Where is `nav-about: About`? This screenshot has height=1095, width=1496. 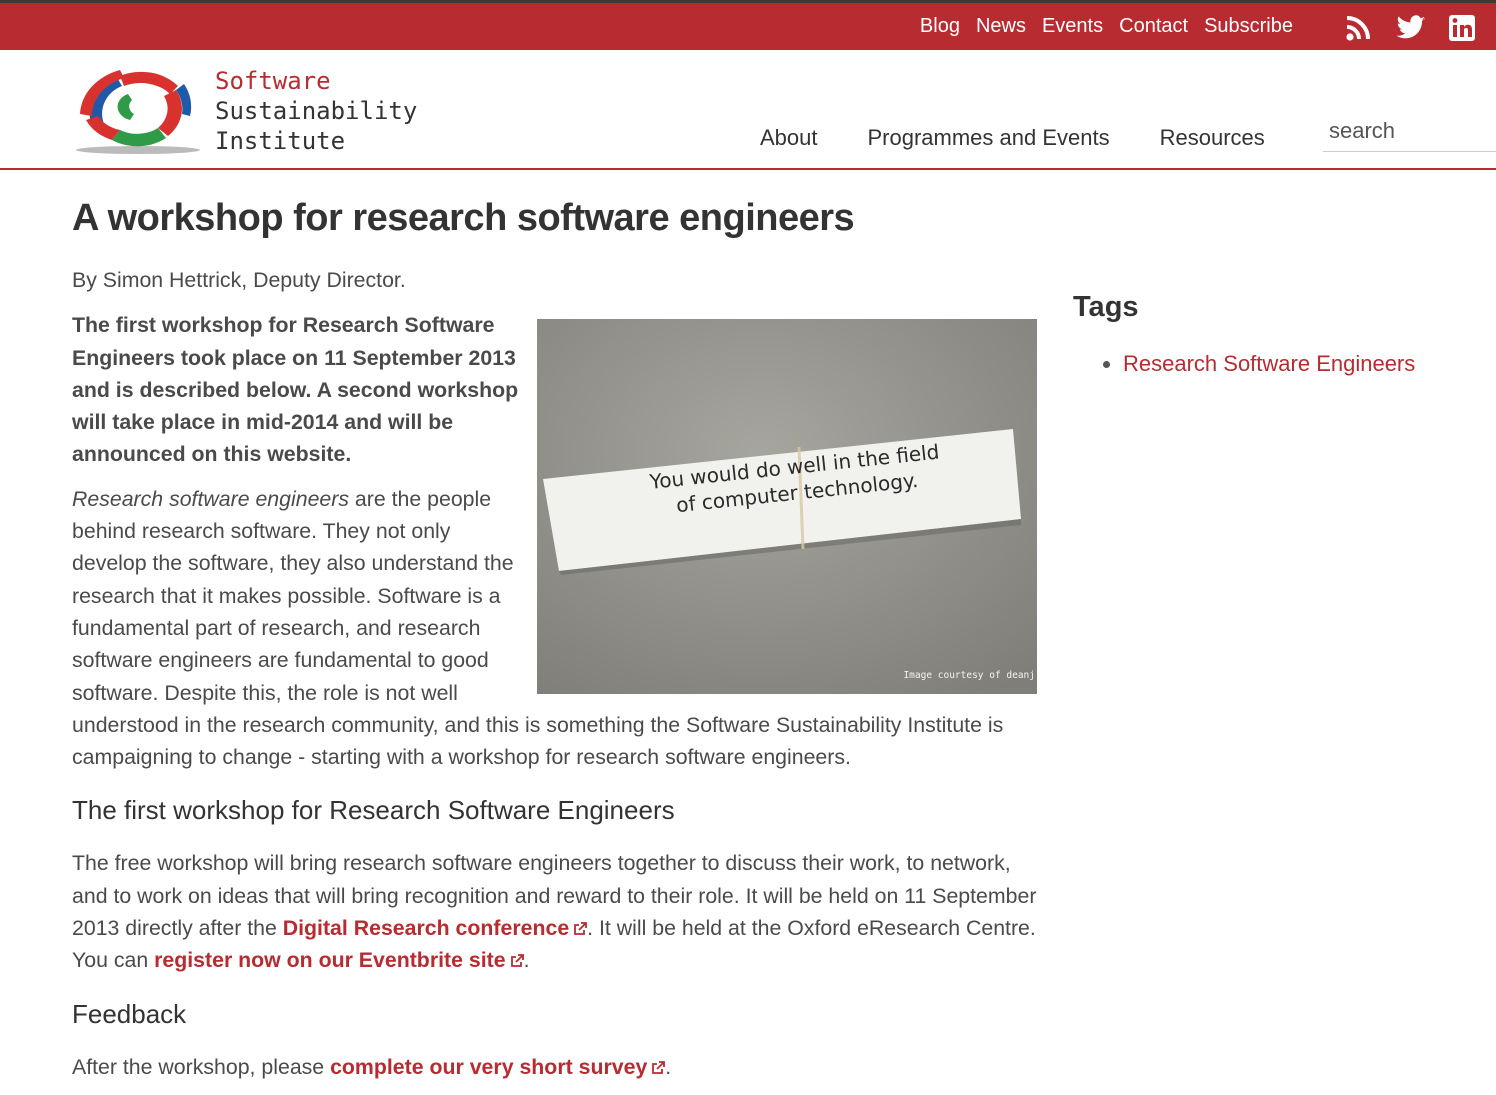
nav-about: About is located at coordinates (789, 138).